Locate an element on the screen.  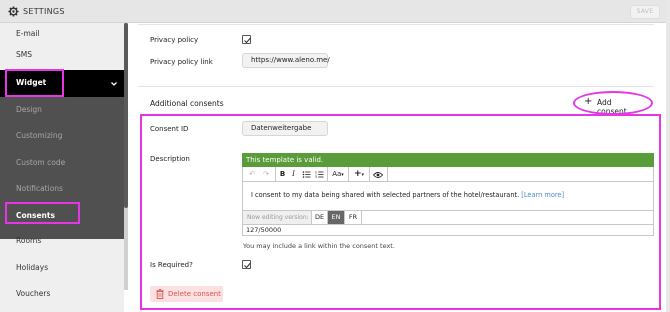
delete-consent-label: Delete consent is located at coordinates (194, 294).